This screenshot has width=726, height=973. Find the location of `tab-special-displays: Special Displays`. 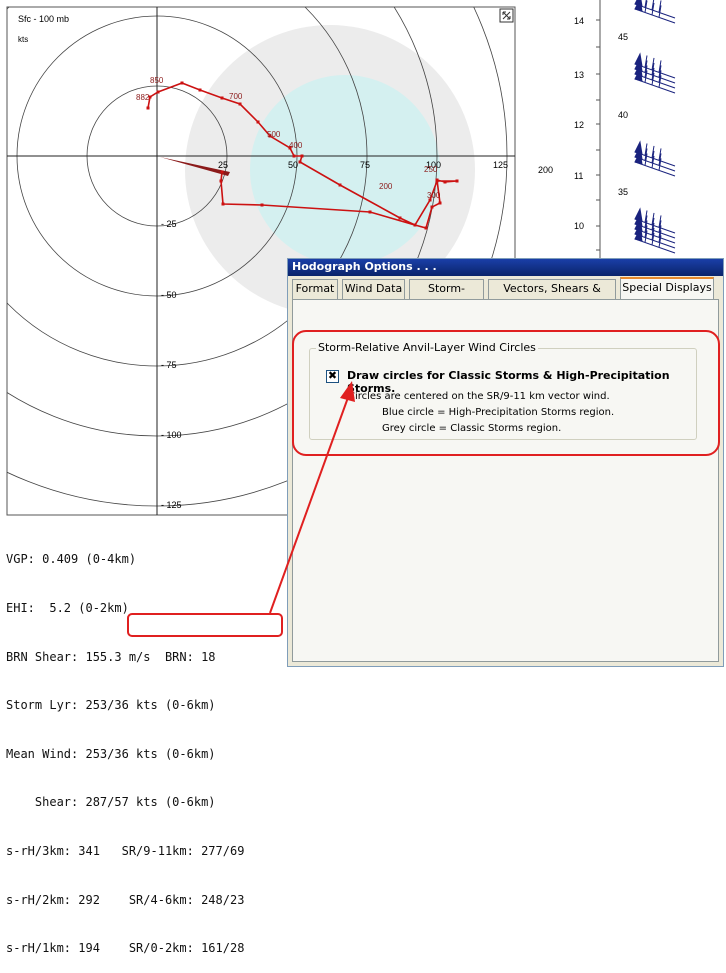

tab-special-displays: Special Displays is located at coordinates (667, 288).